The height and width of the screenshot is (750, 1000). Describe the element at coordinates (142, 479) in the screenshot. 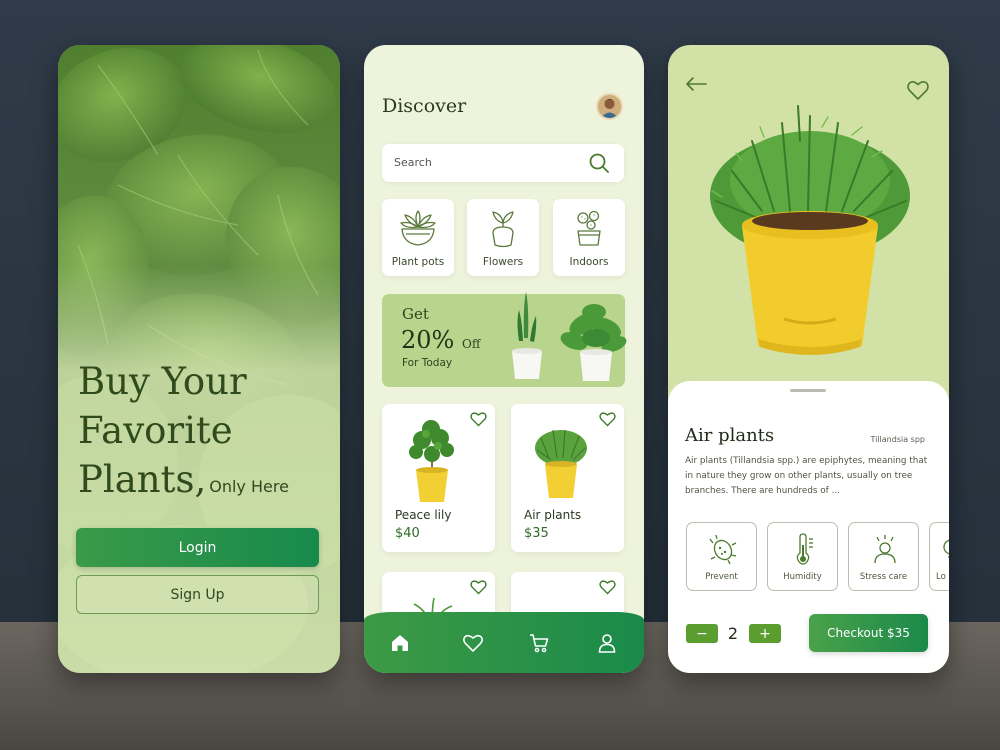

I see `headline-plants: Plants,` at that location.